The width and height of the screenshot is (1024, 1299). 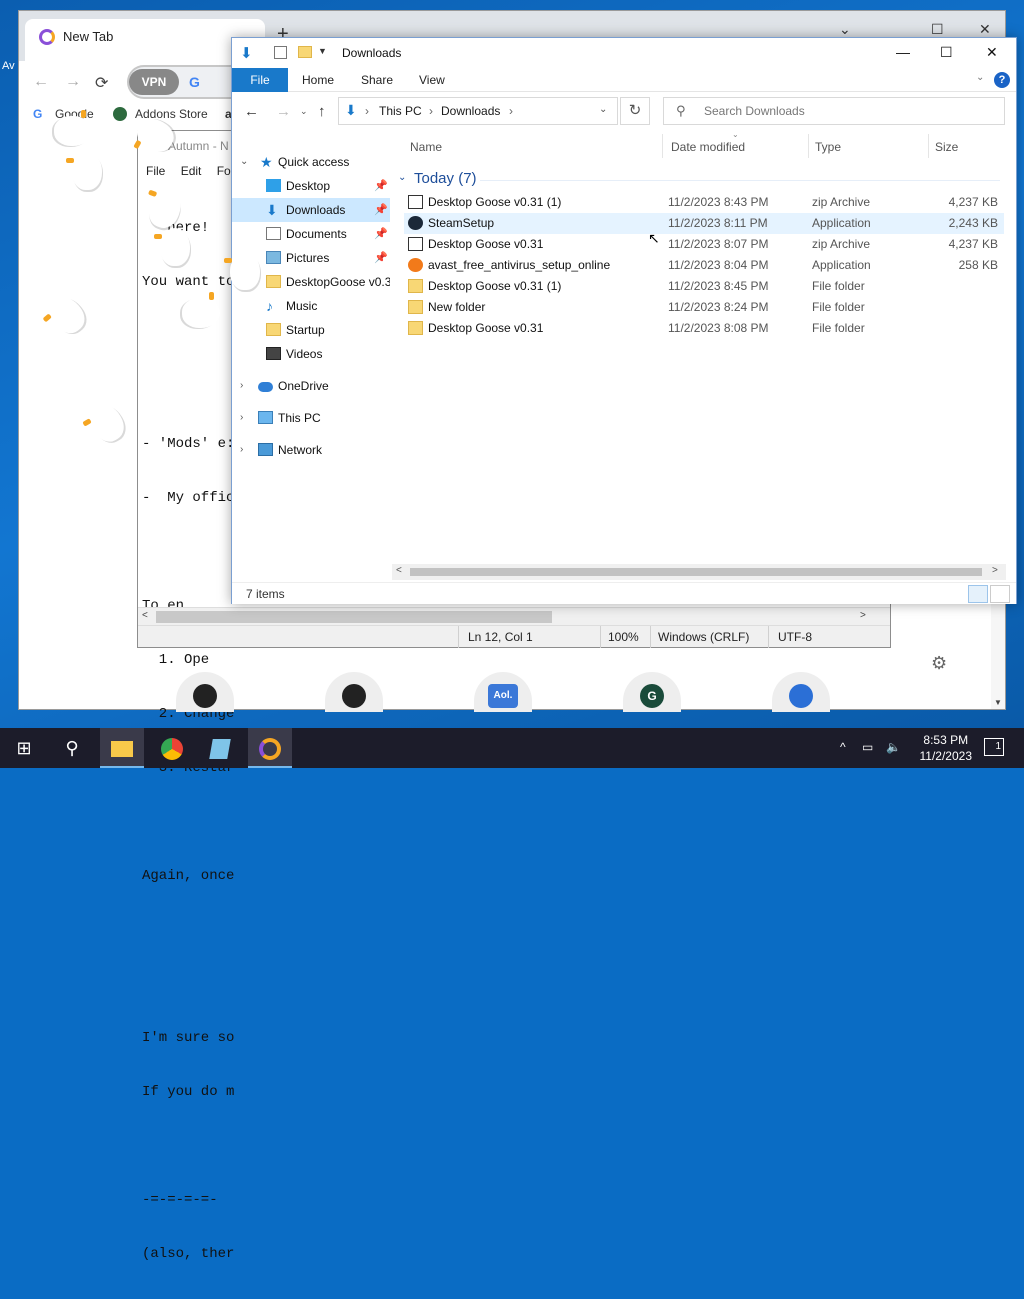 What do you see at coordinates (377, 80) in the screenshot?
I see `ribbon-tab-share: Share` at bounding box center [377, 80].